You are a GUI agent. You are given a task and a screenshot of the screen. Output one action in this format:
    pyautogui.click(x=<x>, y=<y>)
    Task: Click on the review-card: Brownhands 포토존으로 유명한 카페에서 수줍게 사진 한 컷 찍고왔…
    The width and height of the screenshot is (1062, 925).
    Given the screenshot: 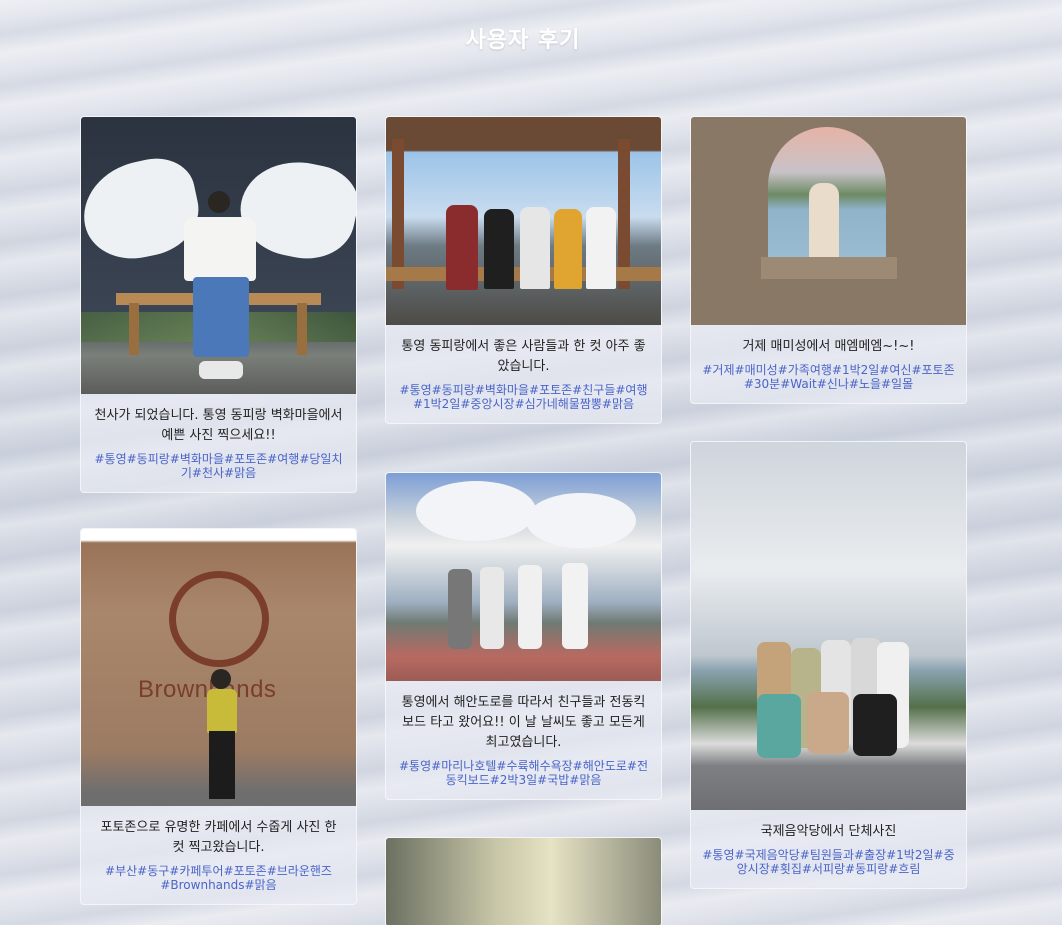 What is the action you would take?
    pyautogui.click(x=218, y=716)
    